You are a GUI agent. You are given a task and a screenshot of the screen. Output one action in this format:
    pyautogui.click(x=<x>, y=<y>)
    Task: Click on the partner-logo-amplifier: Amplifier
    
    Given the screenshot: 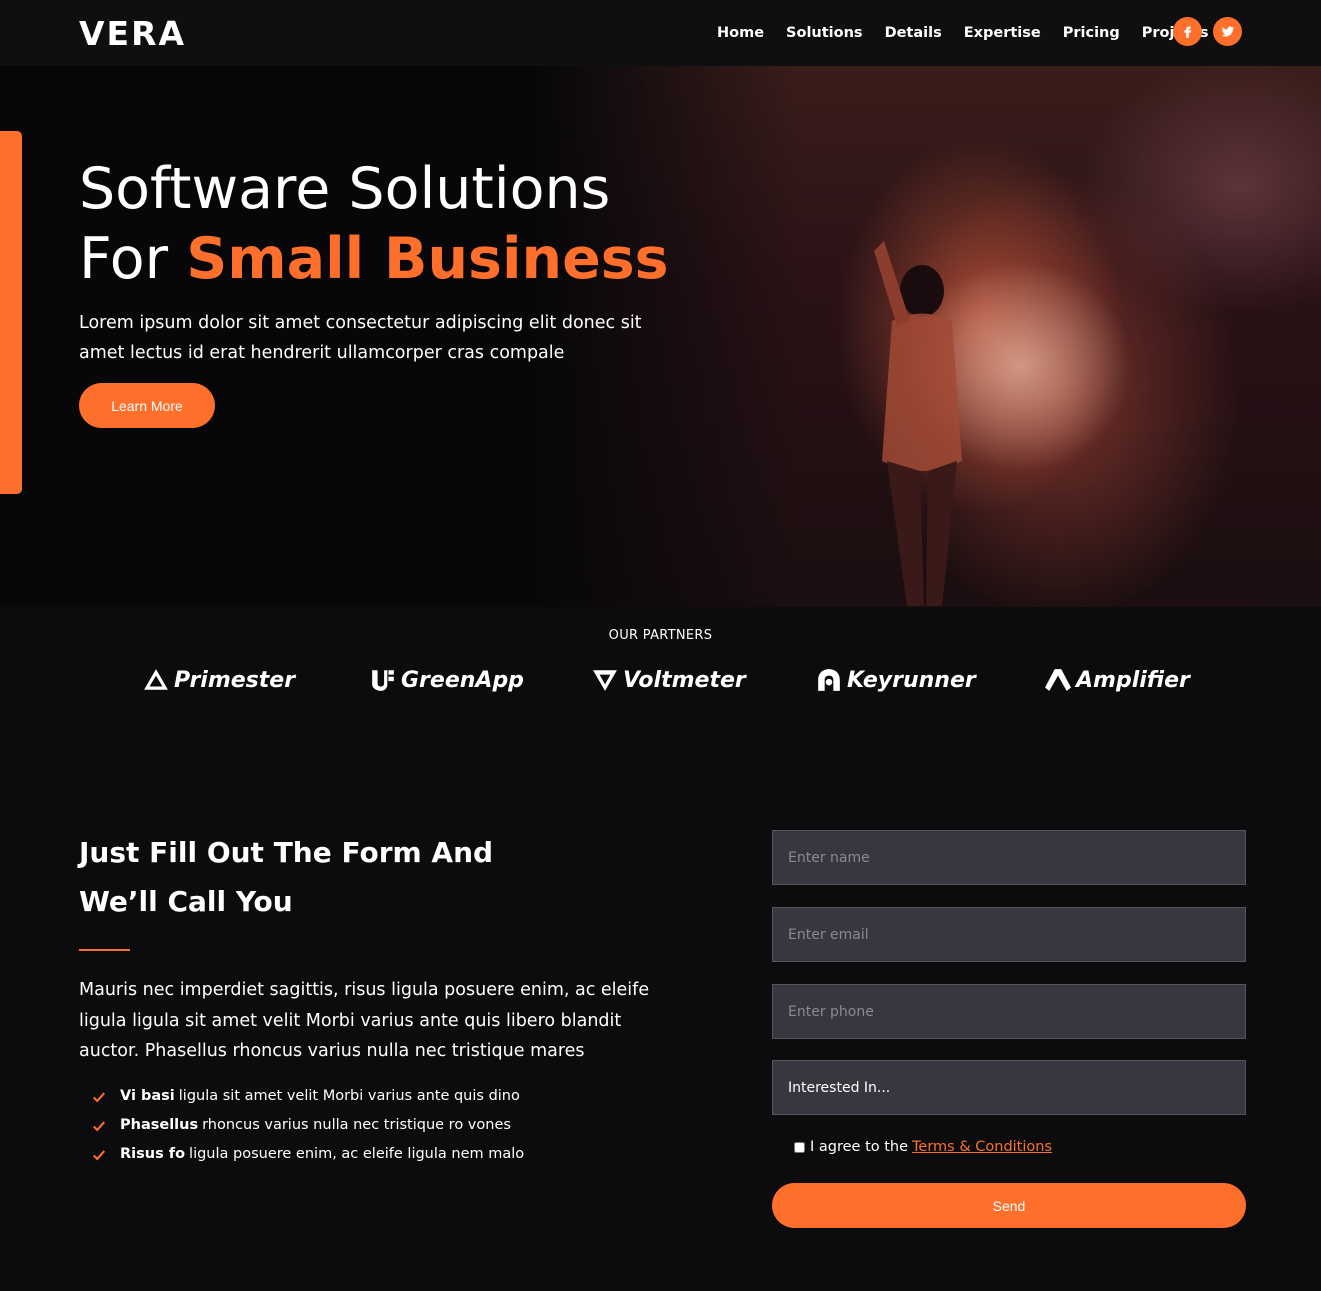 What is the action you would take?
    pyautogui.click(x=1117, y=680)
    